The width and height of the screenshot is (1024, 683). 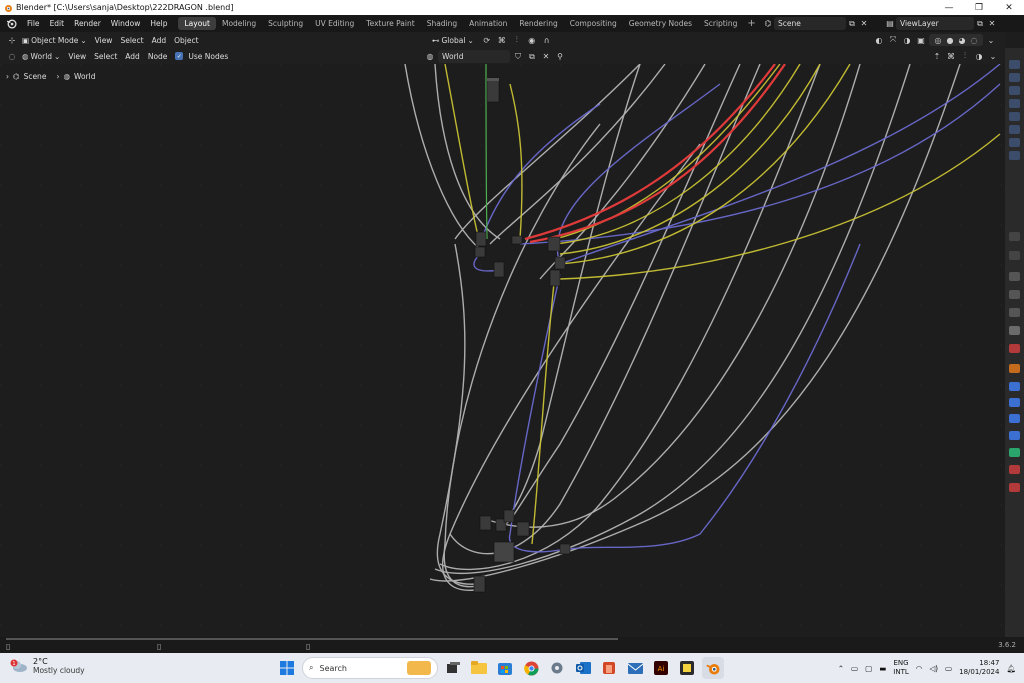 What do you see at coordinates (159, 40) in the screenshot?
I see `menu-add: Add` at bounding box center [159, 40].